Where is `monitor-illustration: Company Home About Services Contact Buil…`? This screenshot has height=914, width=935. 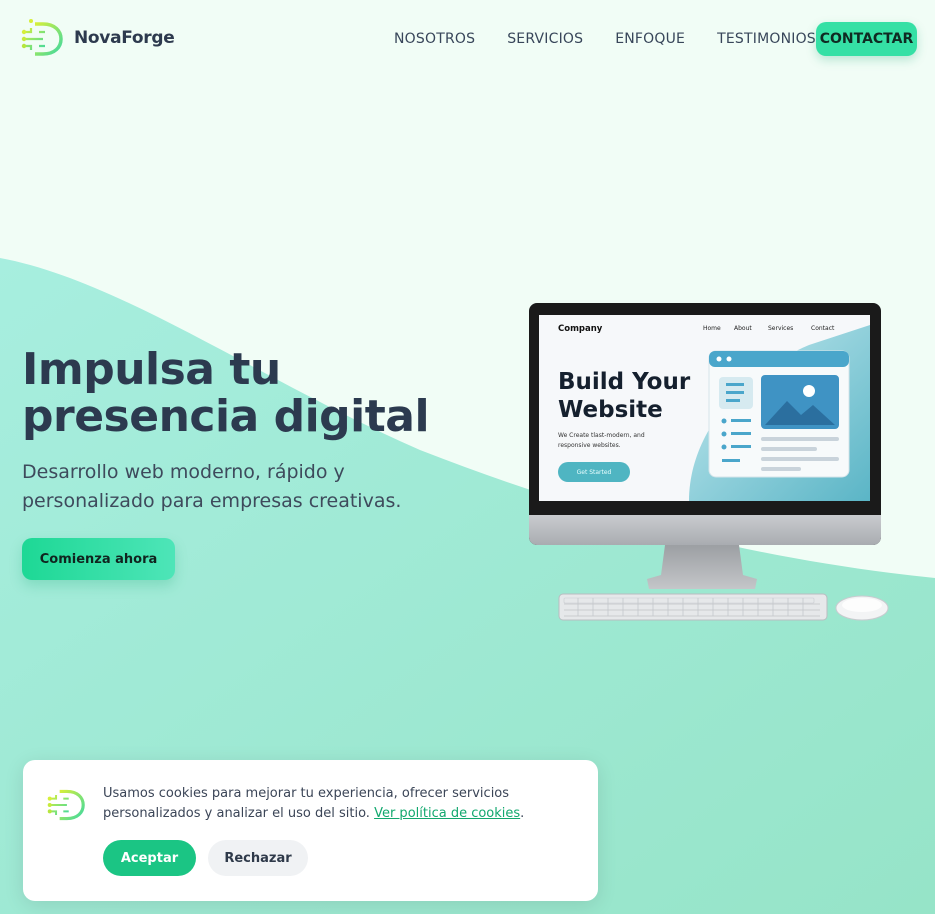
monitor-illustration: Company Home About Services Contact Buil… is located at coordinates (705, 424).